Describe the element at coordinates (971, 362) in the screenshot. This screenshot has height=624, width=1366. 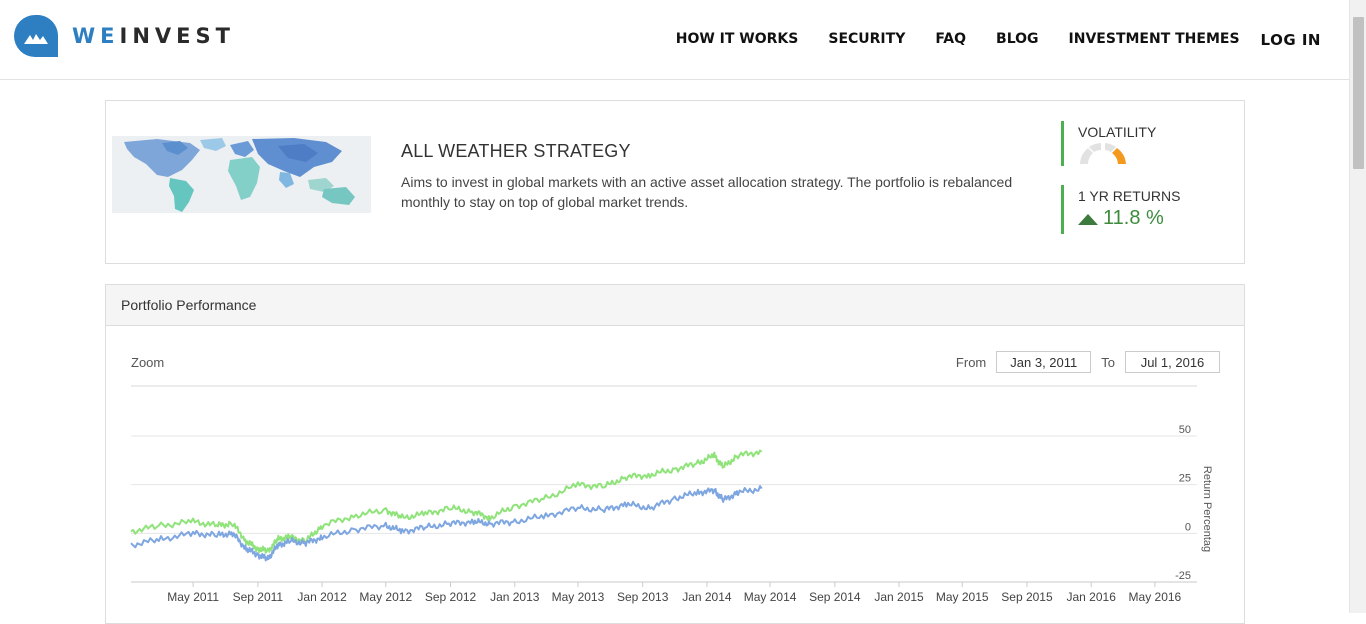
I see `from-label: From` at that location.